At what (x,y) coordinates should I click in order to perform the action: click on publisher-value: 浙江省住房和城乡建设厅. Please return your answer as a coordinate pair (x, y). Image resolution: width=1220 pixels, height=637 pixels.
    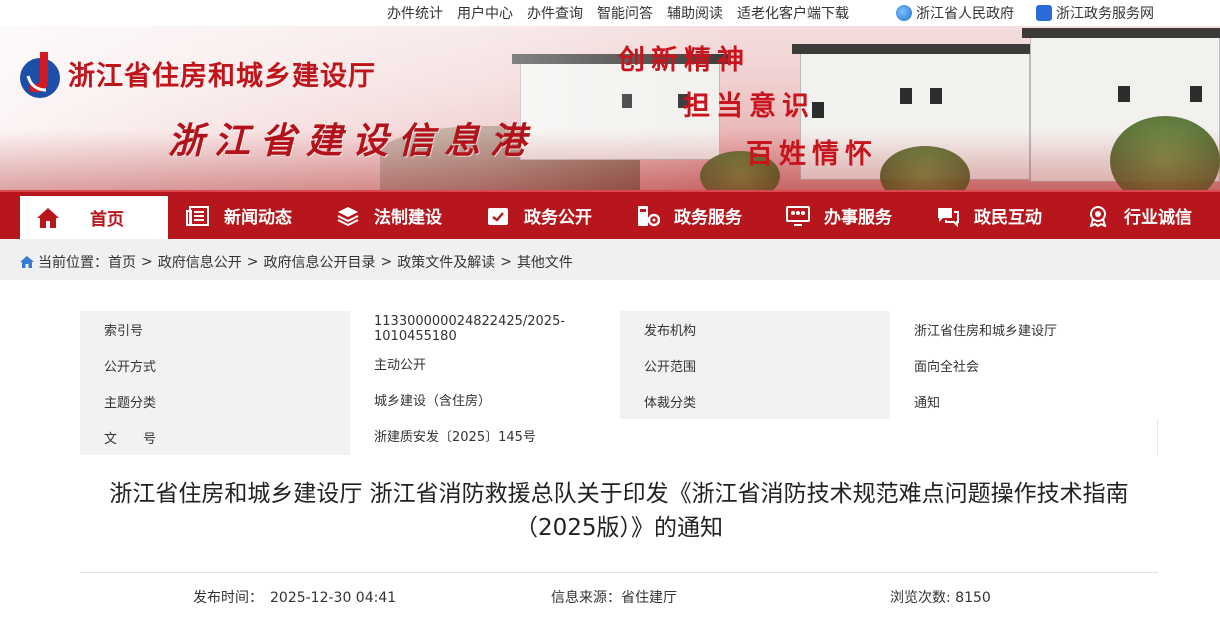
    Looking at the image, I should click on (1024, 329).